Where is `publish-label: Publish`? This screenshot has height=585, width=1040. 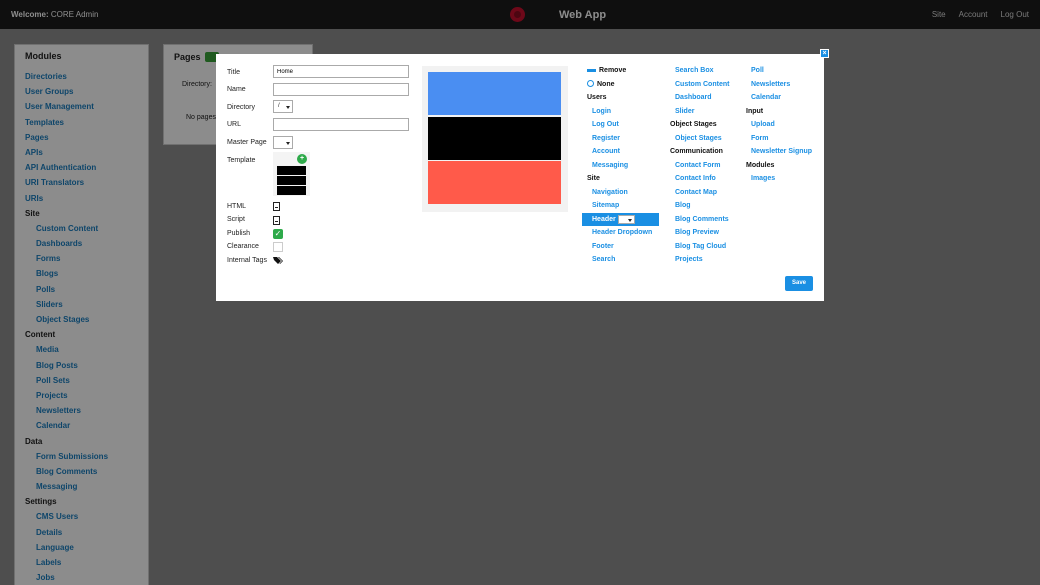 publish-label: Publish is located at coordinates (238, 233).